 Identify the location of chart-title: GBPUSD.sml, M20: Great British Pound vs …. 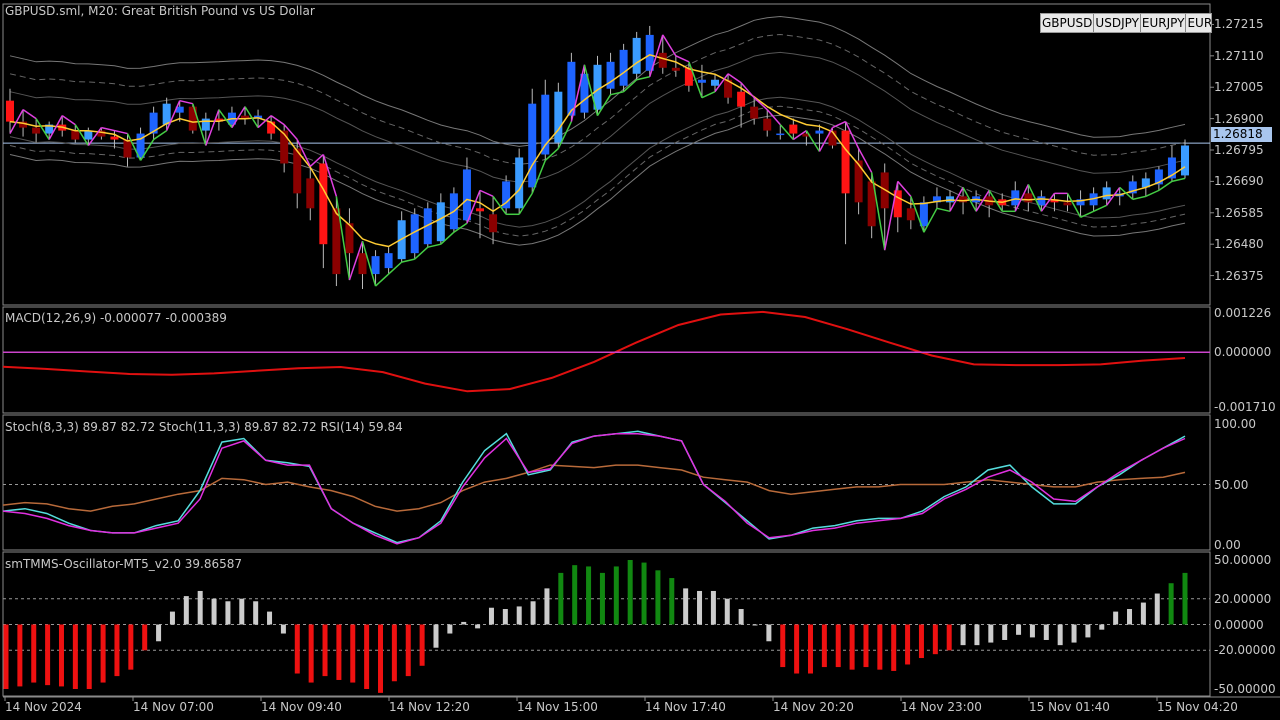
(160, 11).